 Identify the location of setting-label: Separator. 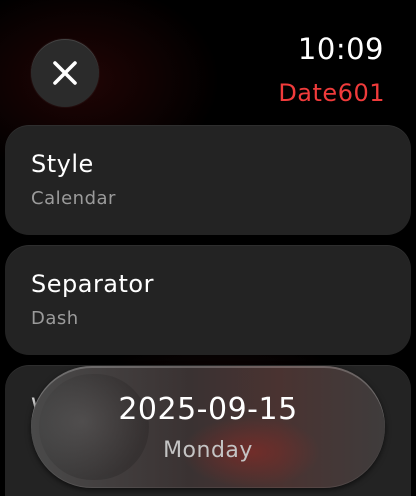
(92, 284).